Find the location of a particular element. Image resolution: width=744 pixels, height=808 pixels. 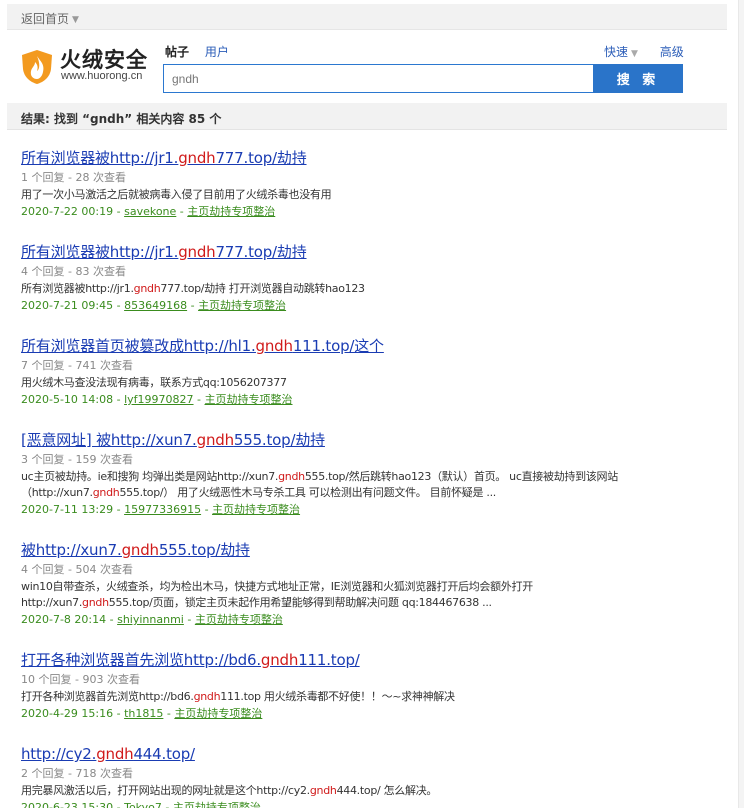

author-link: lyf19970827 is located at coordinates (158, 399).